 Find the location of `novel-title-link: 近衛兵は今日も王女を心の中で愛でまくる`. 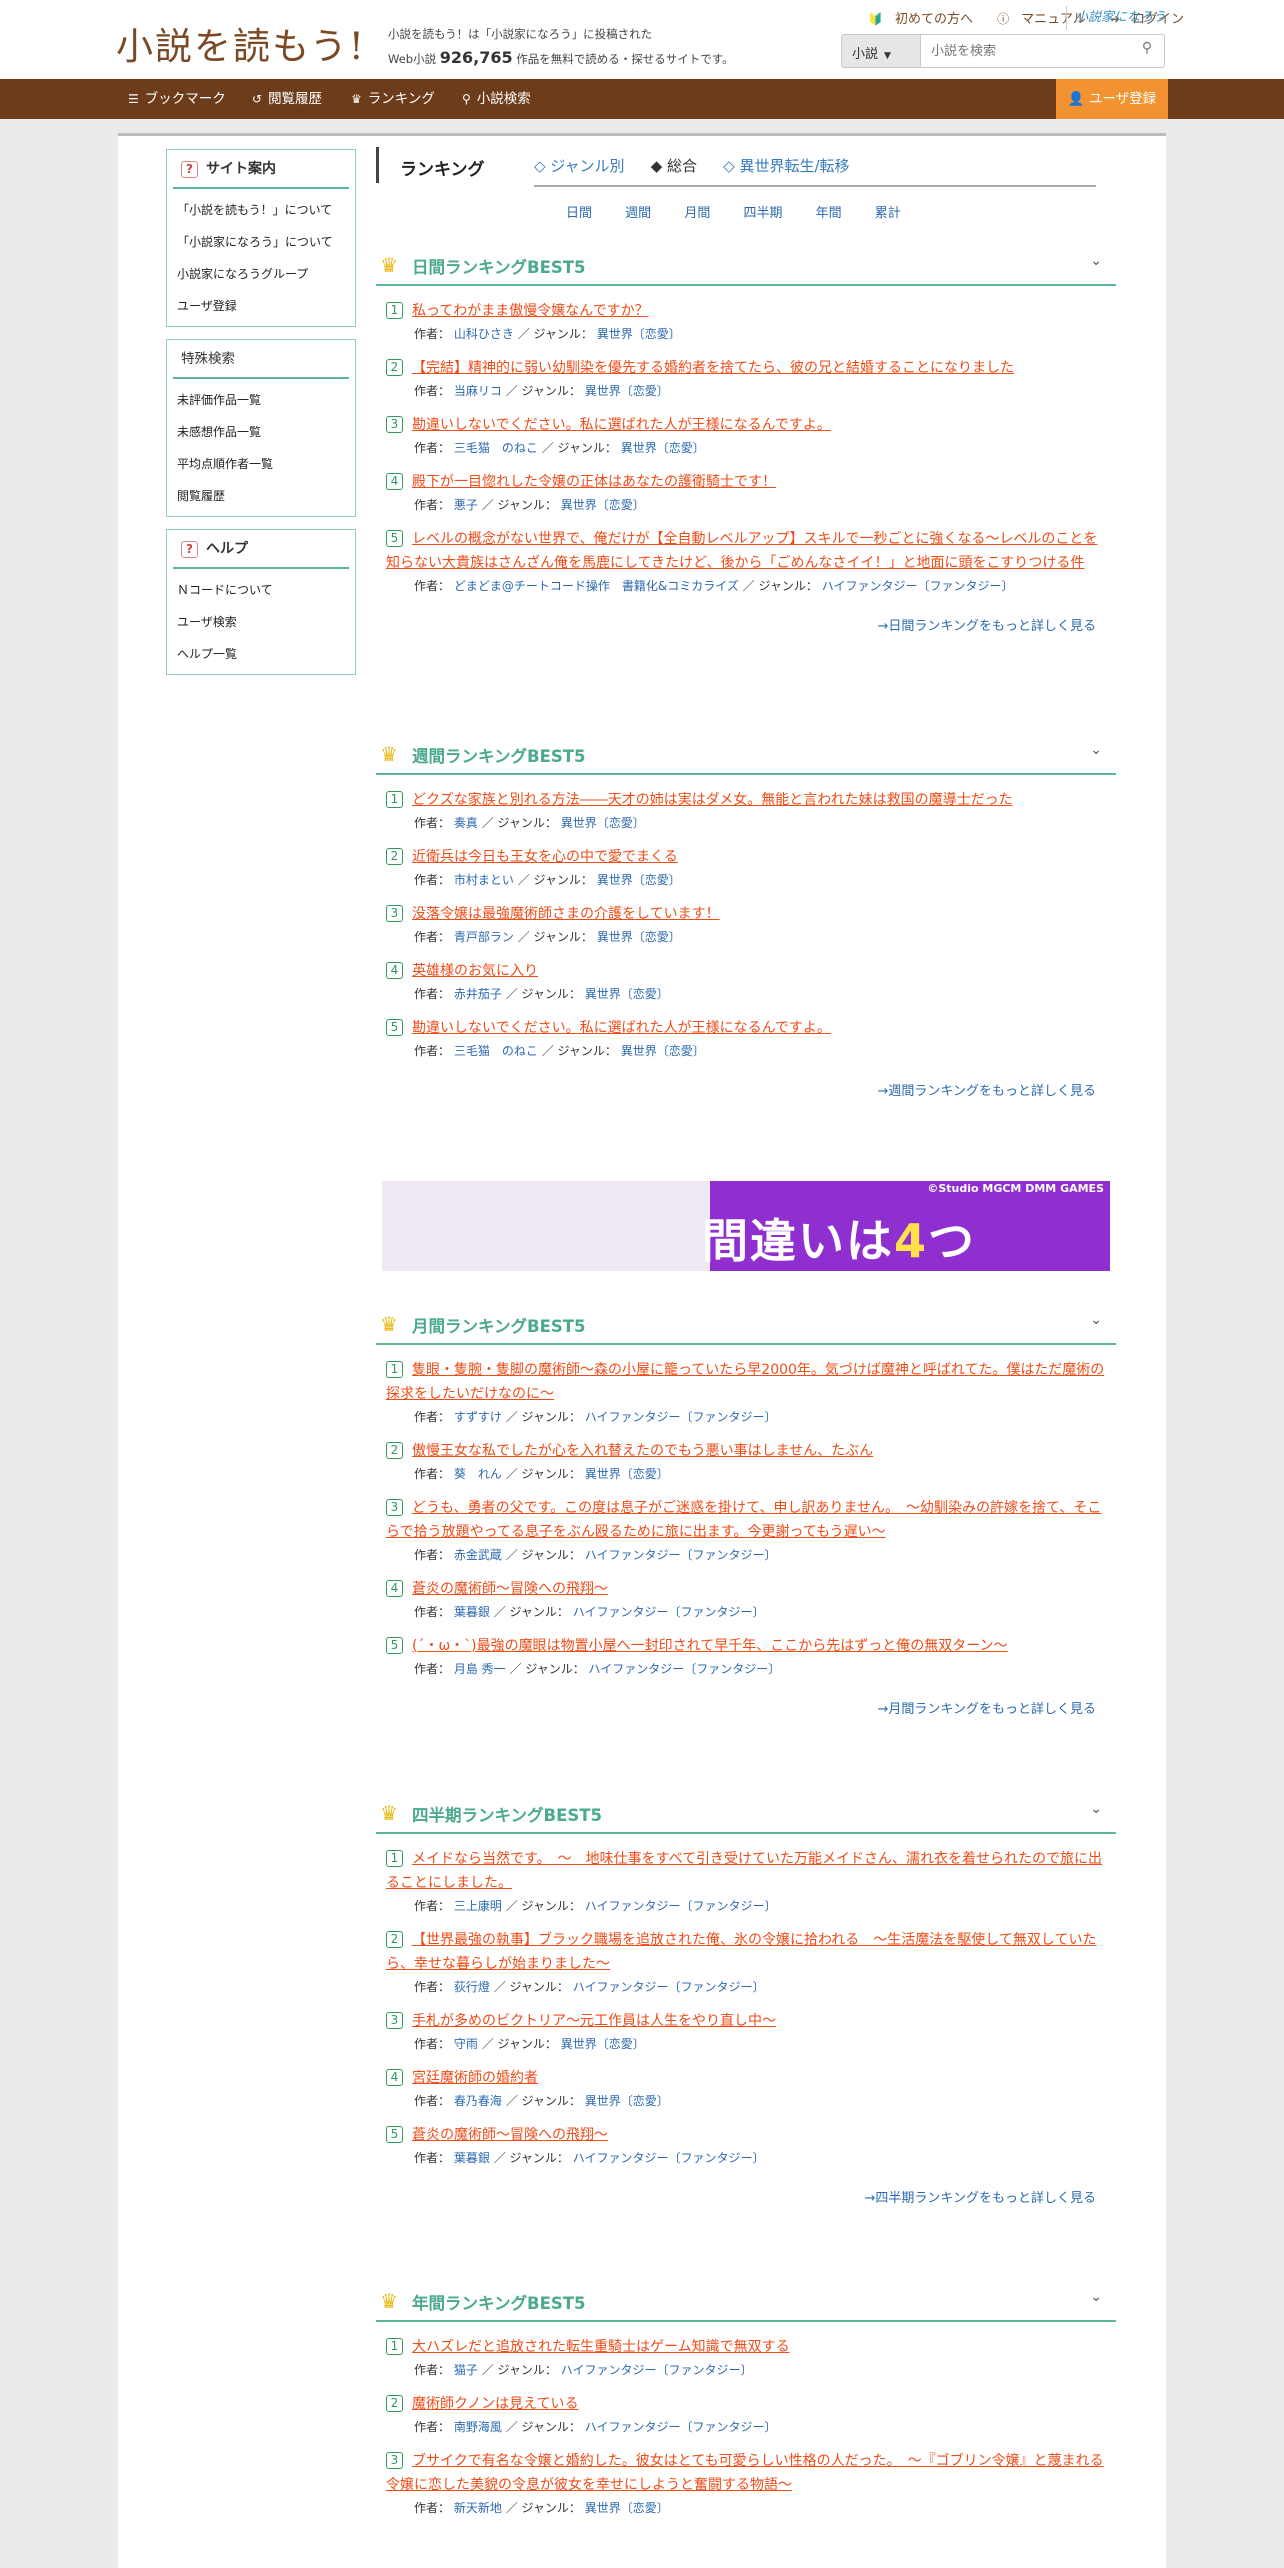

novel-title-link: 近衛兵は今日も王女を心の中で愛でまくる is located at coordinates (746, 857).